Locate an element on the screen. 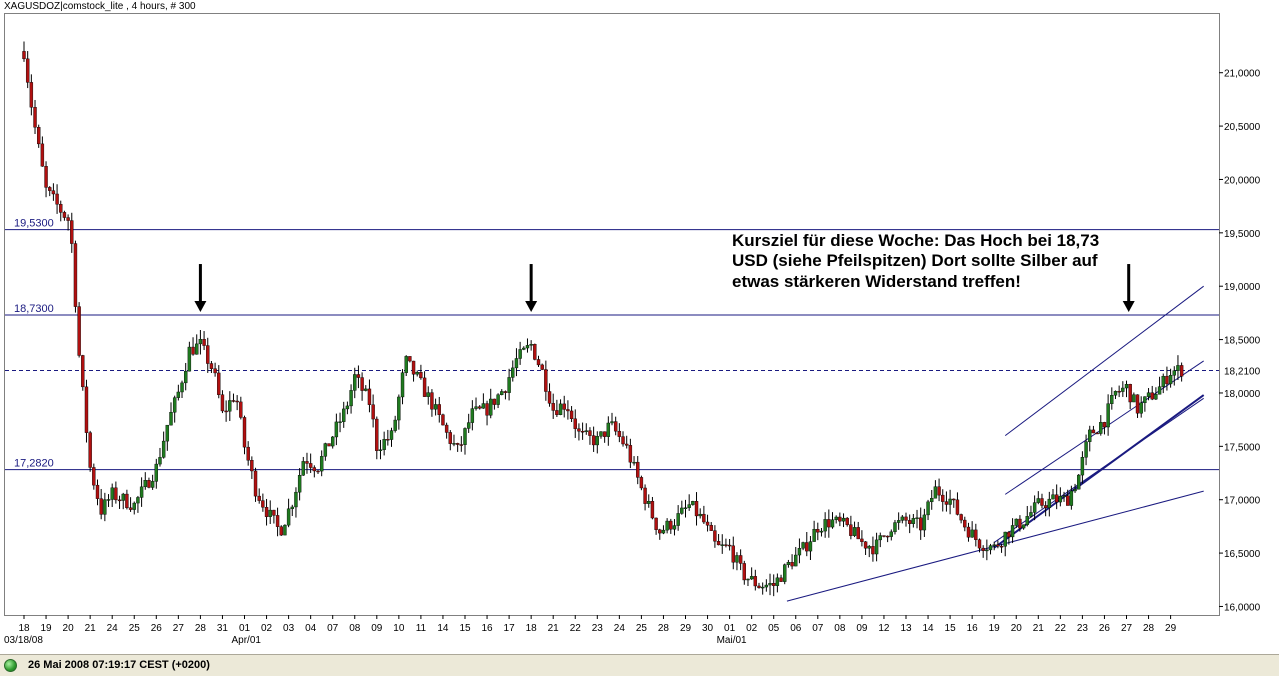 The image size is (1279, 676). x-tick-label-50: 27 is located at coordinates (1127, 628).